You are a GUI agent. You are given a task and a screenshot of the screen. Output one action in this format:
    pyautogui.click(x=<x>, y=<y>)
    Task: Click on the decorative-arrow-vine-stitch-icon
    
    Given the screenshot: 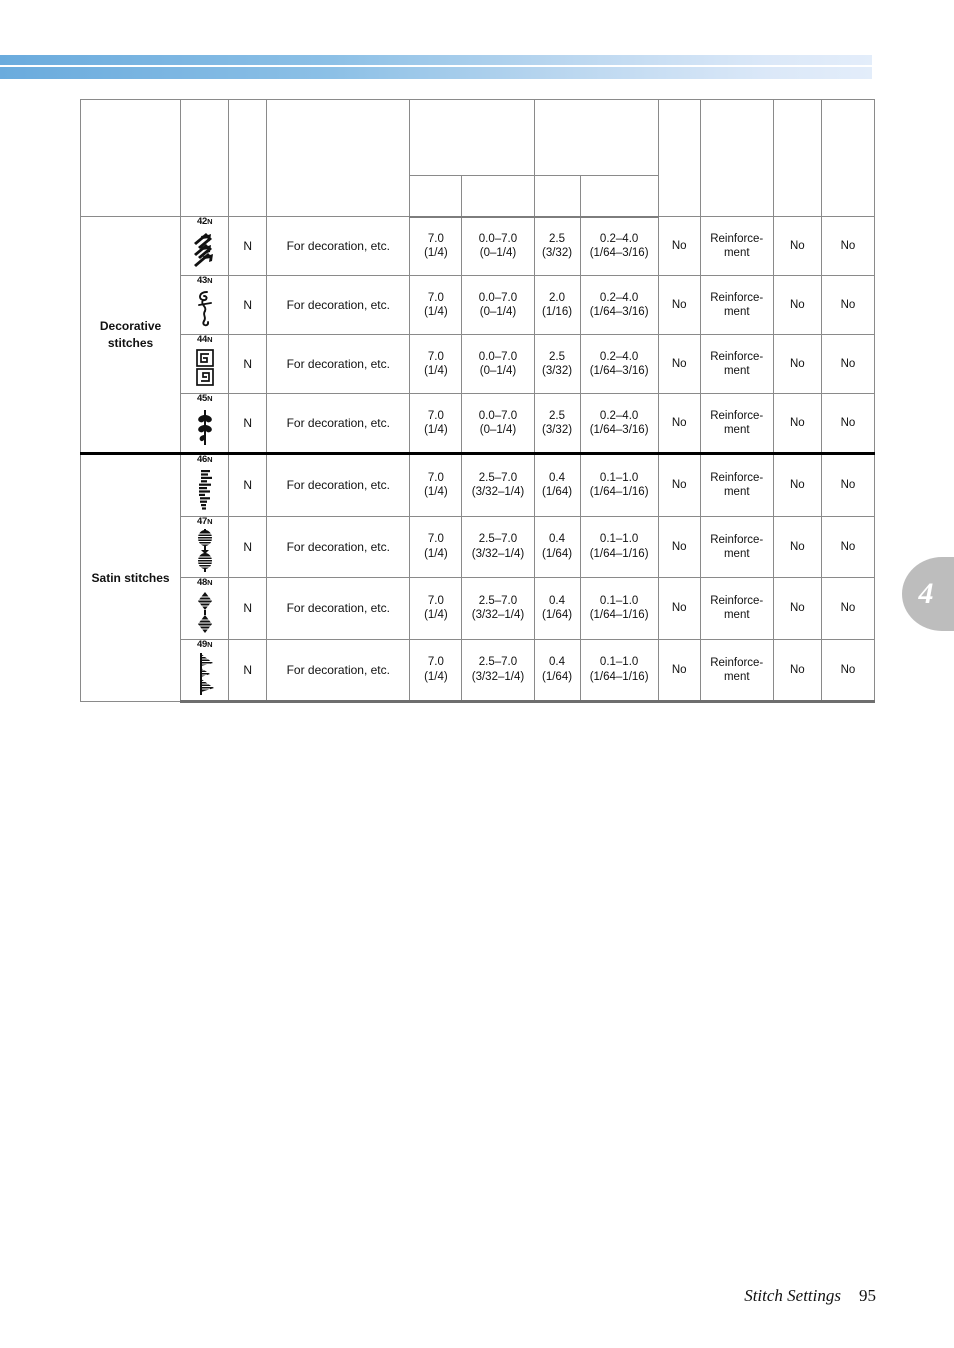 What is the action you would take?
    pyautogui.click(x=205, y=251)
    